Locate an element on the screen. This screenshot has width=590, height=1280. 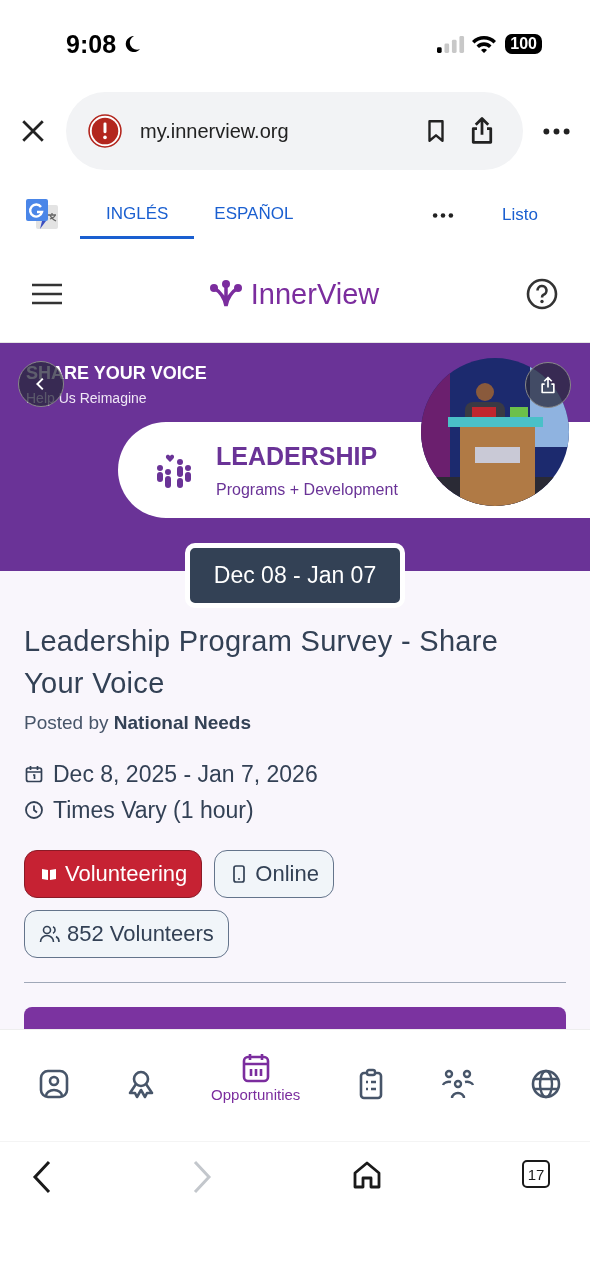
globe-icon is located at coordinates (545, 1084).